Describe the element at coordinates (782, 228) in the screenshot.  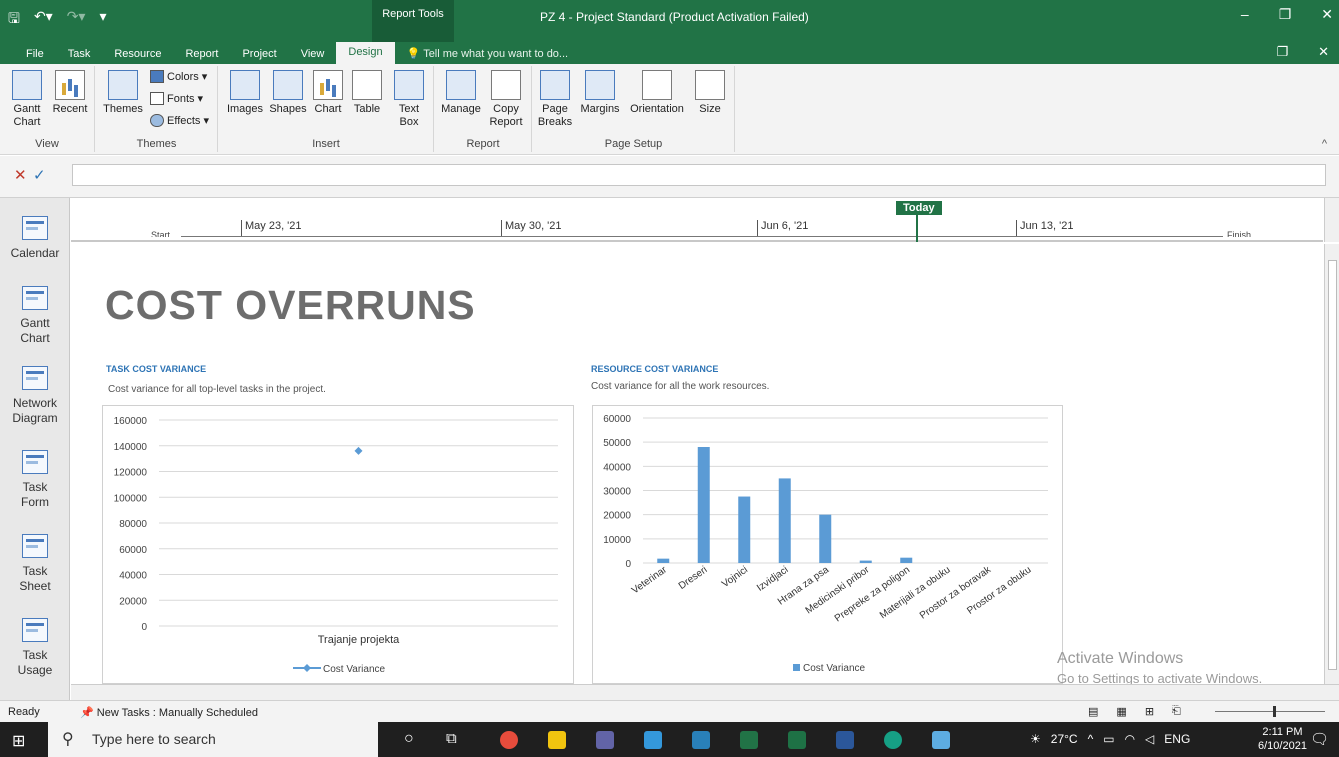
I see `timeline-date: Jun 6, '21` at that location.